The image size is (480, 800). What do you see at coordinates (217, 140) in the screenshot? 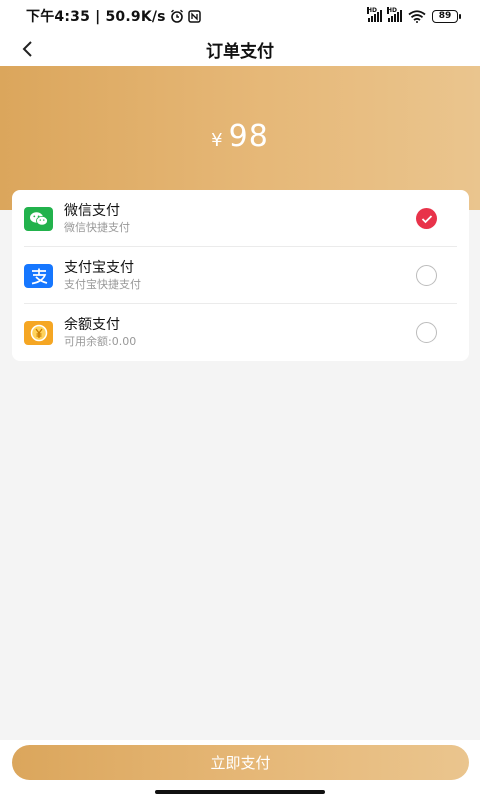
I see `currency-symbol: ¥` at bounding box center [217, 140].